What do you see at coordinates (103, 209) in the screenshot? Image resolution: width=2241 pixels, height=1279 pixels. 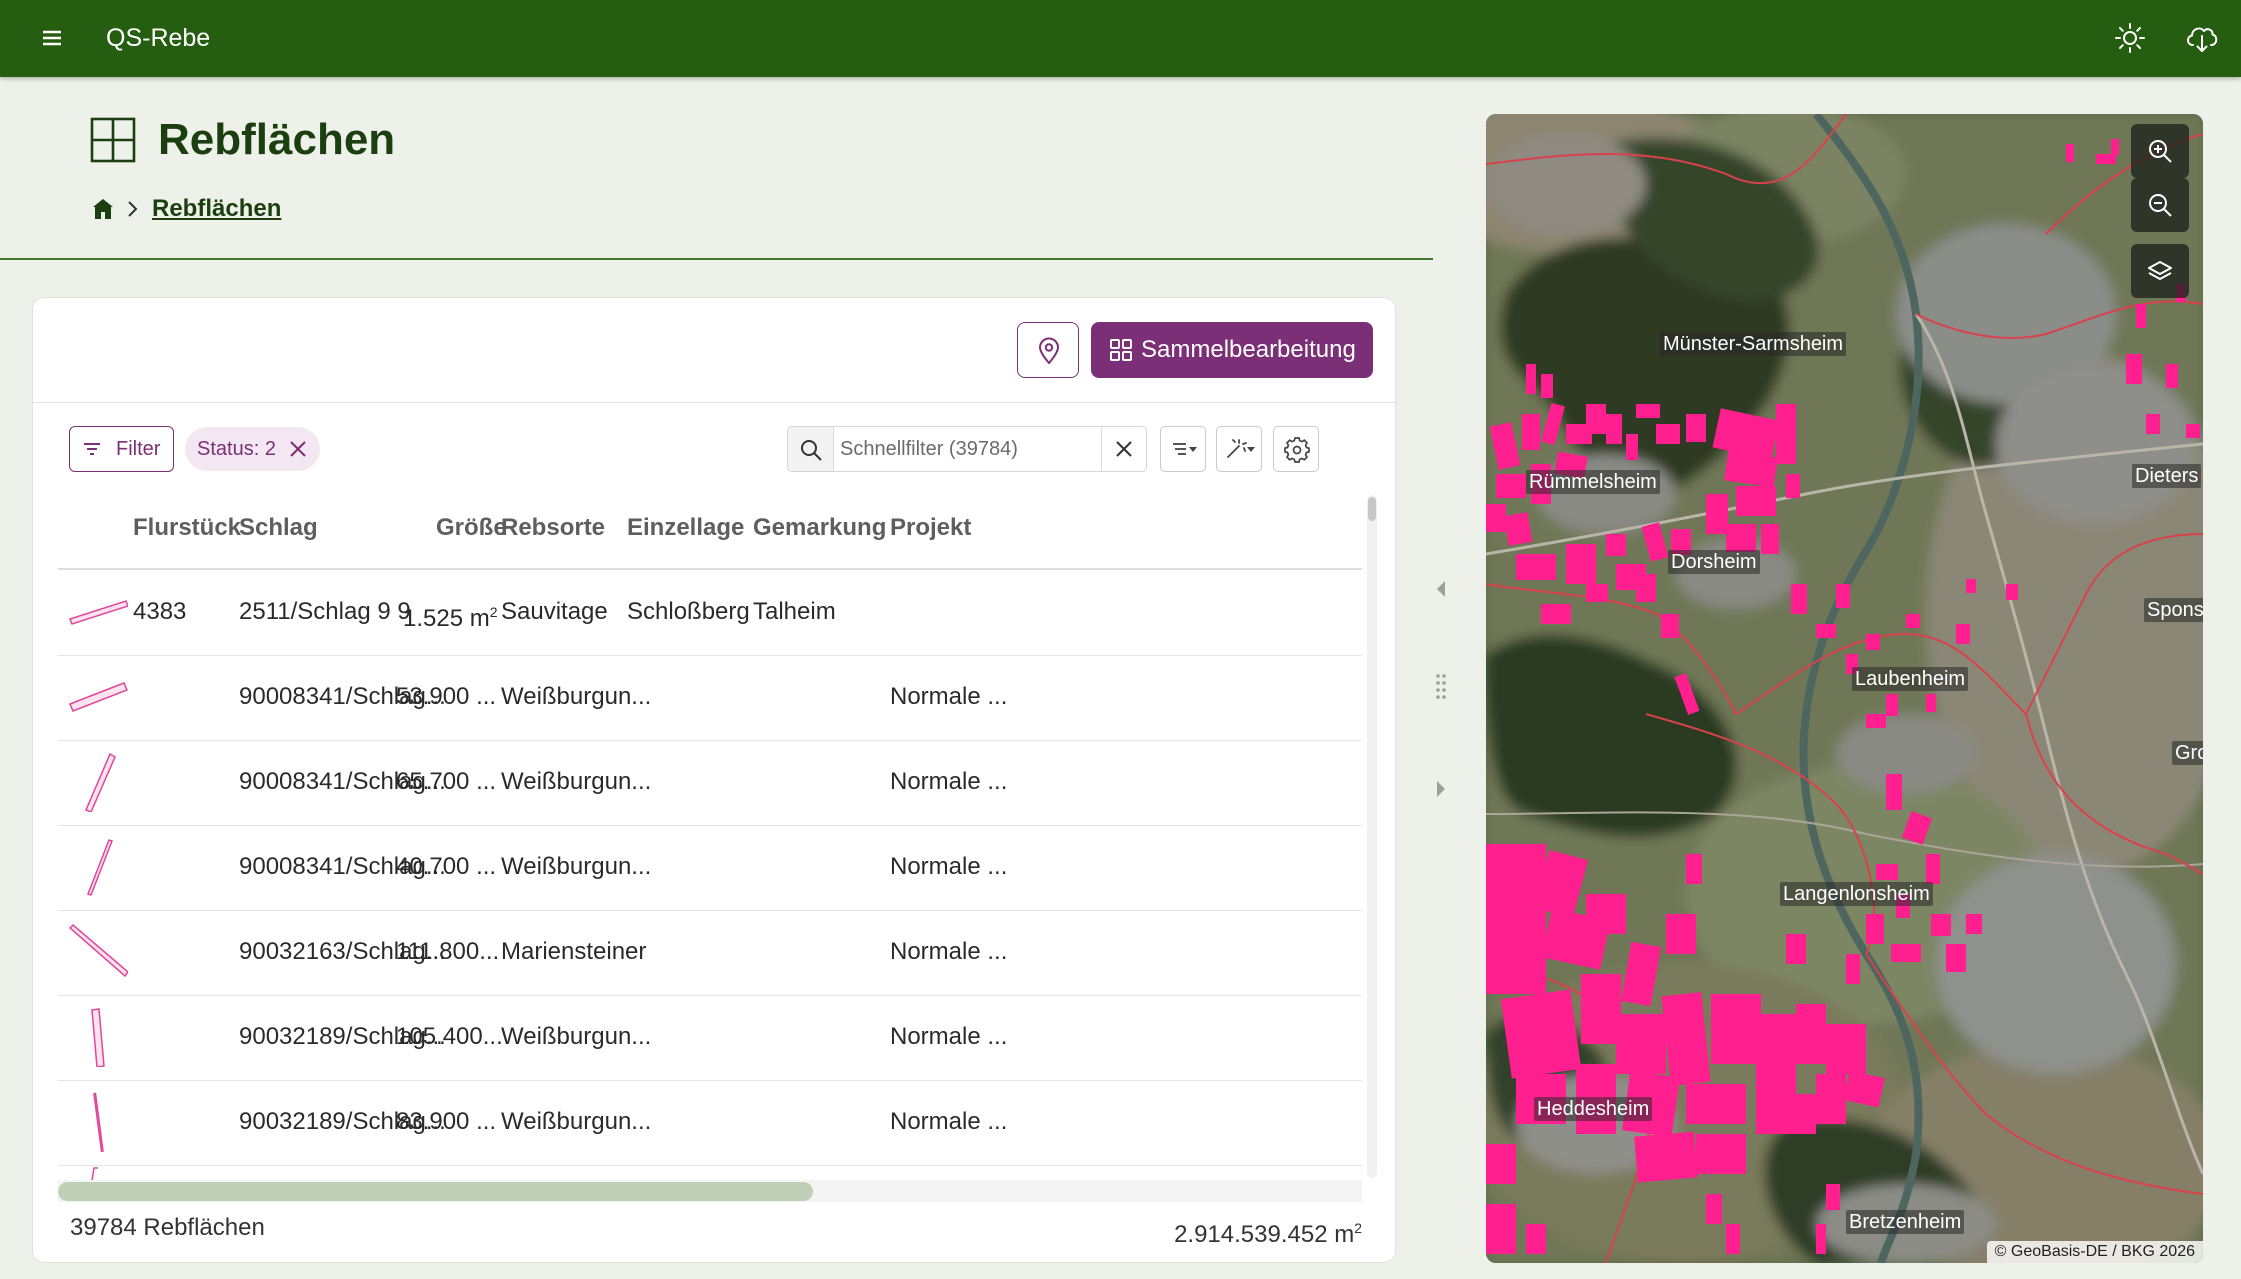 I see `home-icon` at bounding box center [103, 209].